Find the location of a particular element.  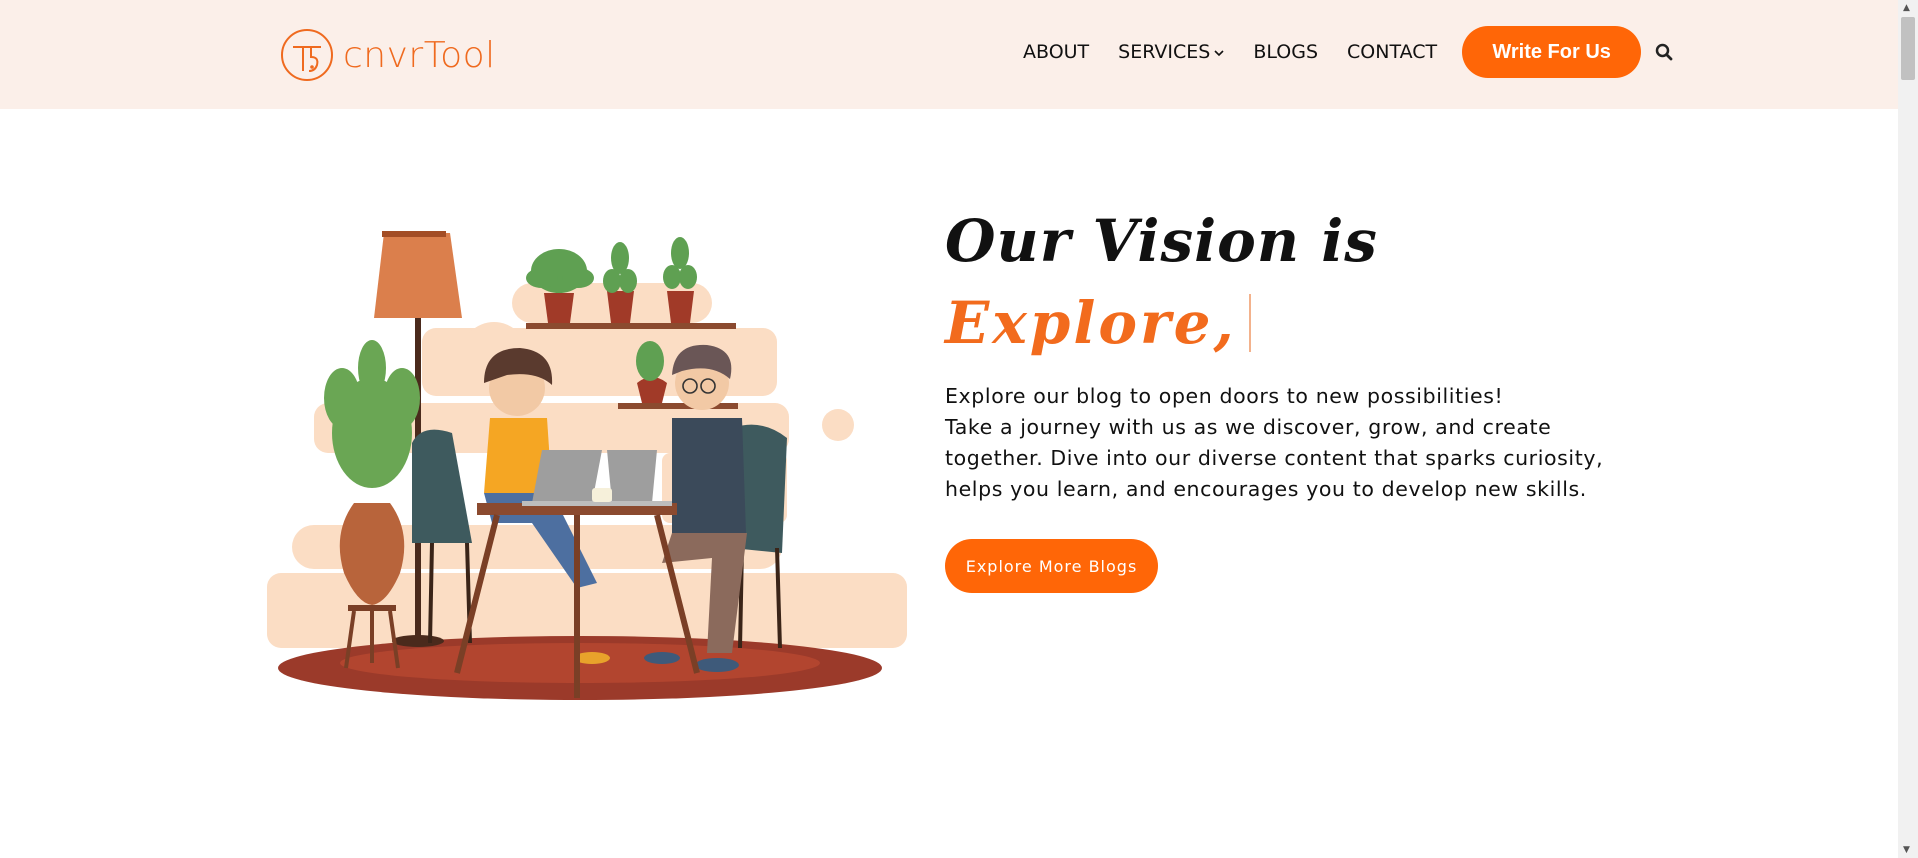

nav-contact: CONTACT is located at coordinates (1392, 52).